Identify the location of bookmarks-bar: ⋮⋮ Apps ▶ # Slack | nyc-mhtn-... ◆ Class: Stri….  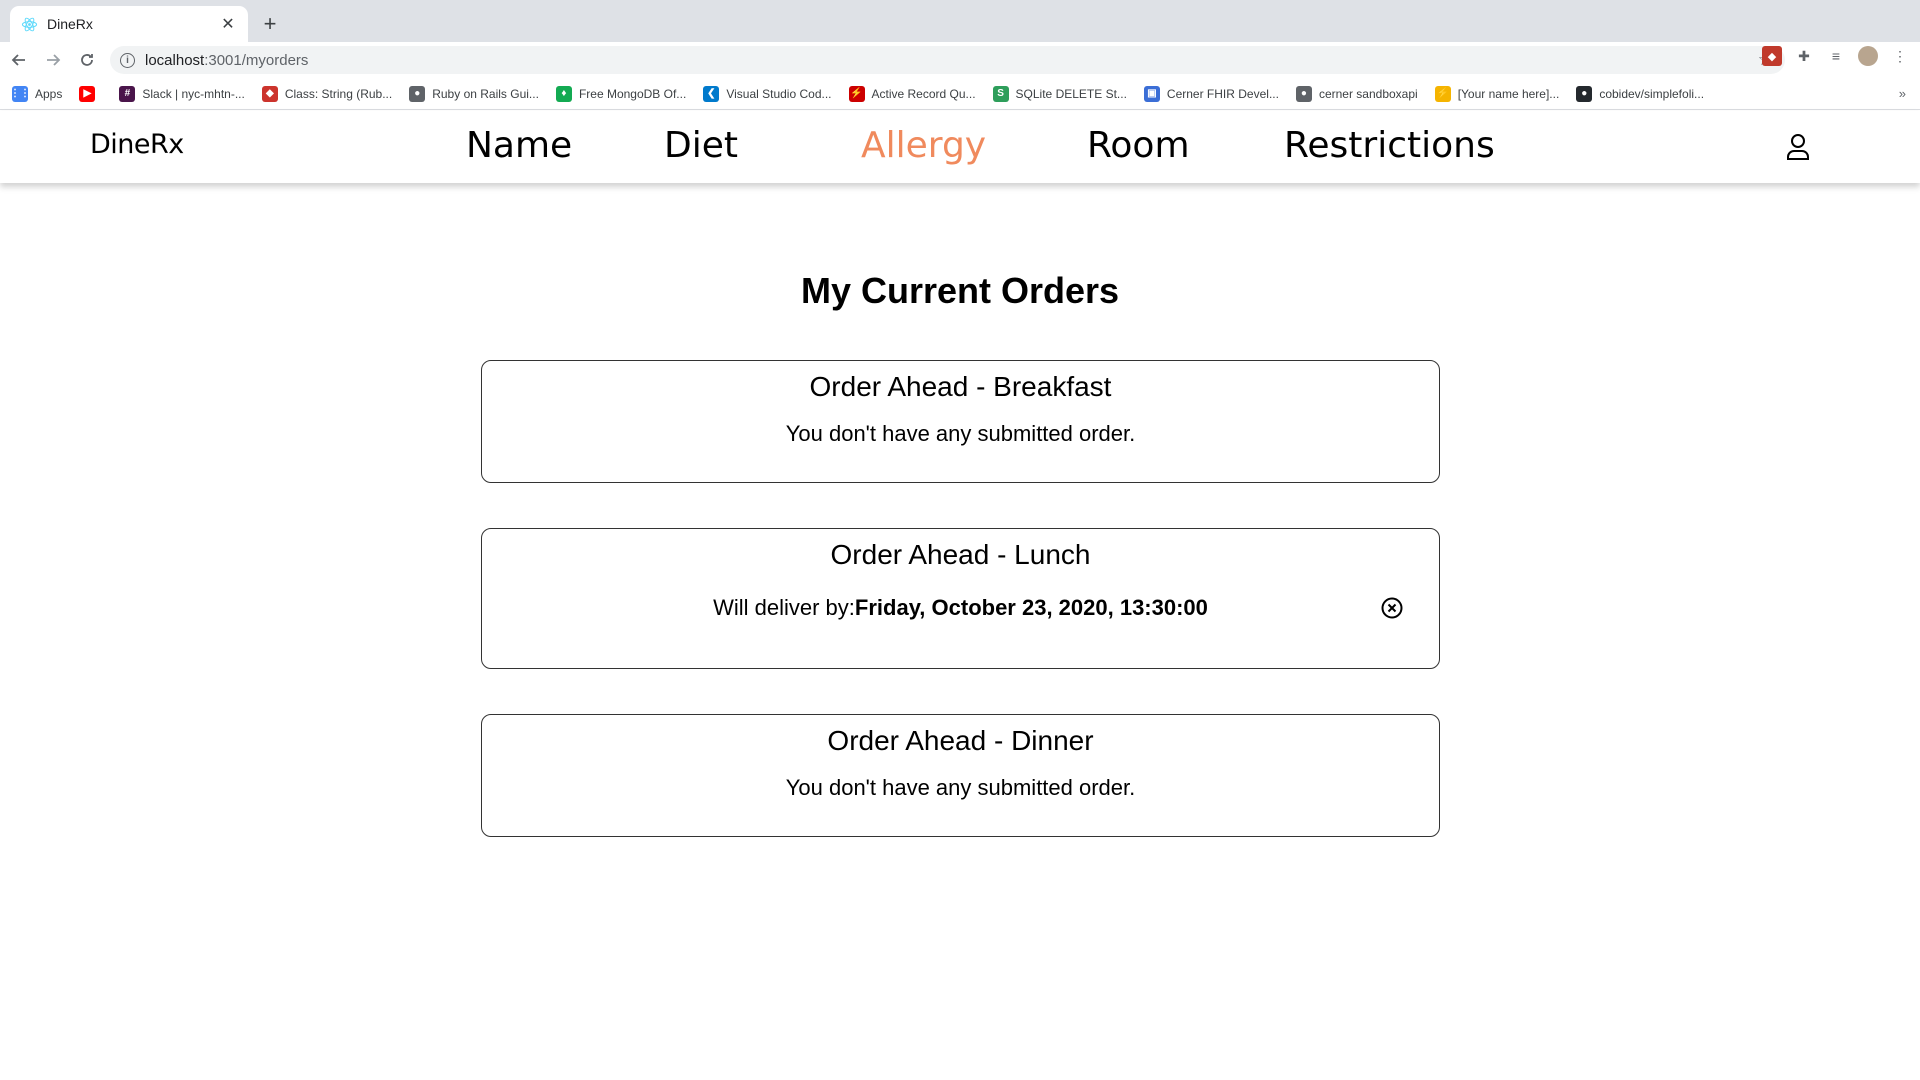
(960, 94).